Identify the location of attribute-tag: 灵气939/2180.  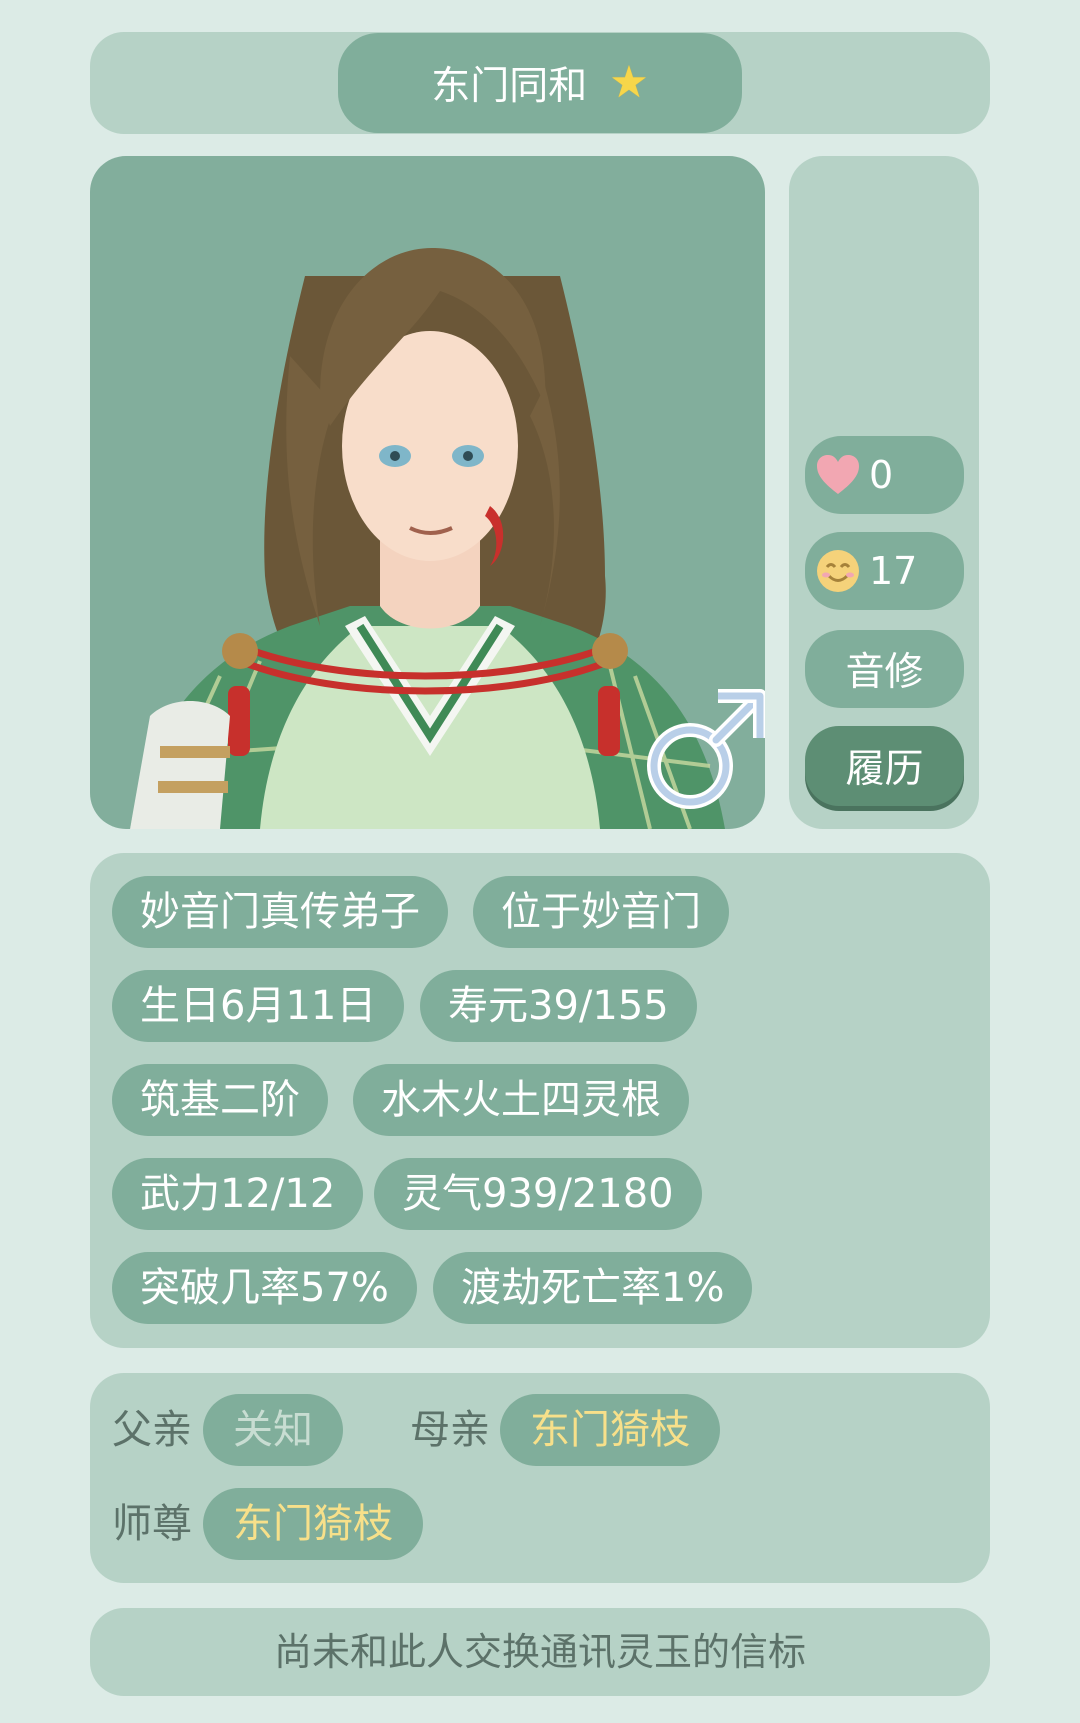
(538, 1194).